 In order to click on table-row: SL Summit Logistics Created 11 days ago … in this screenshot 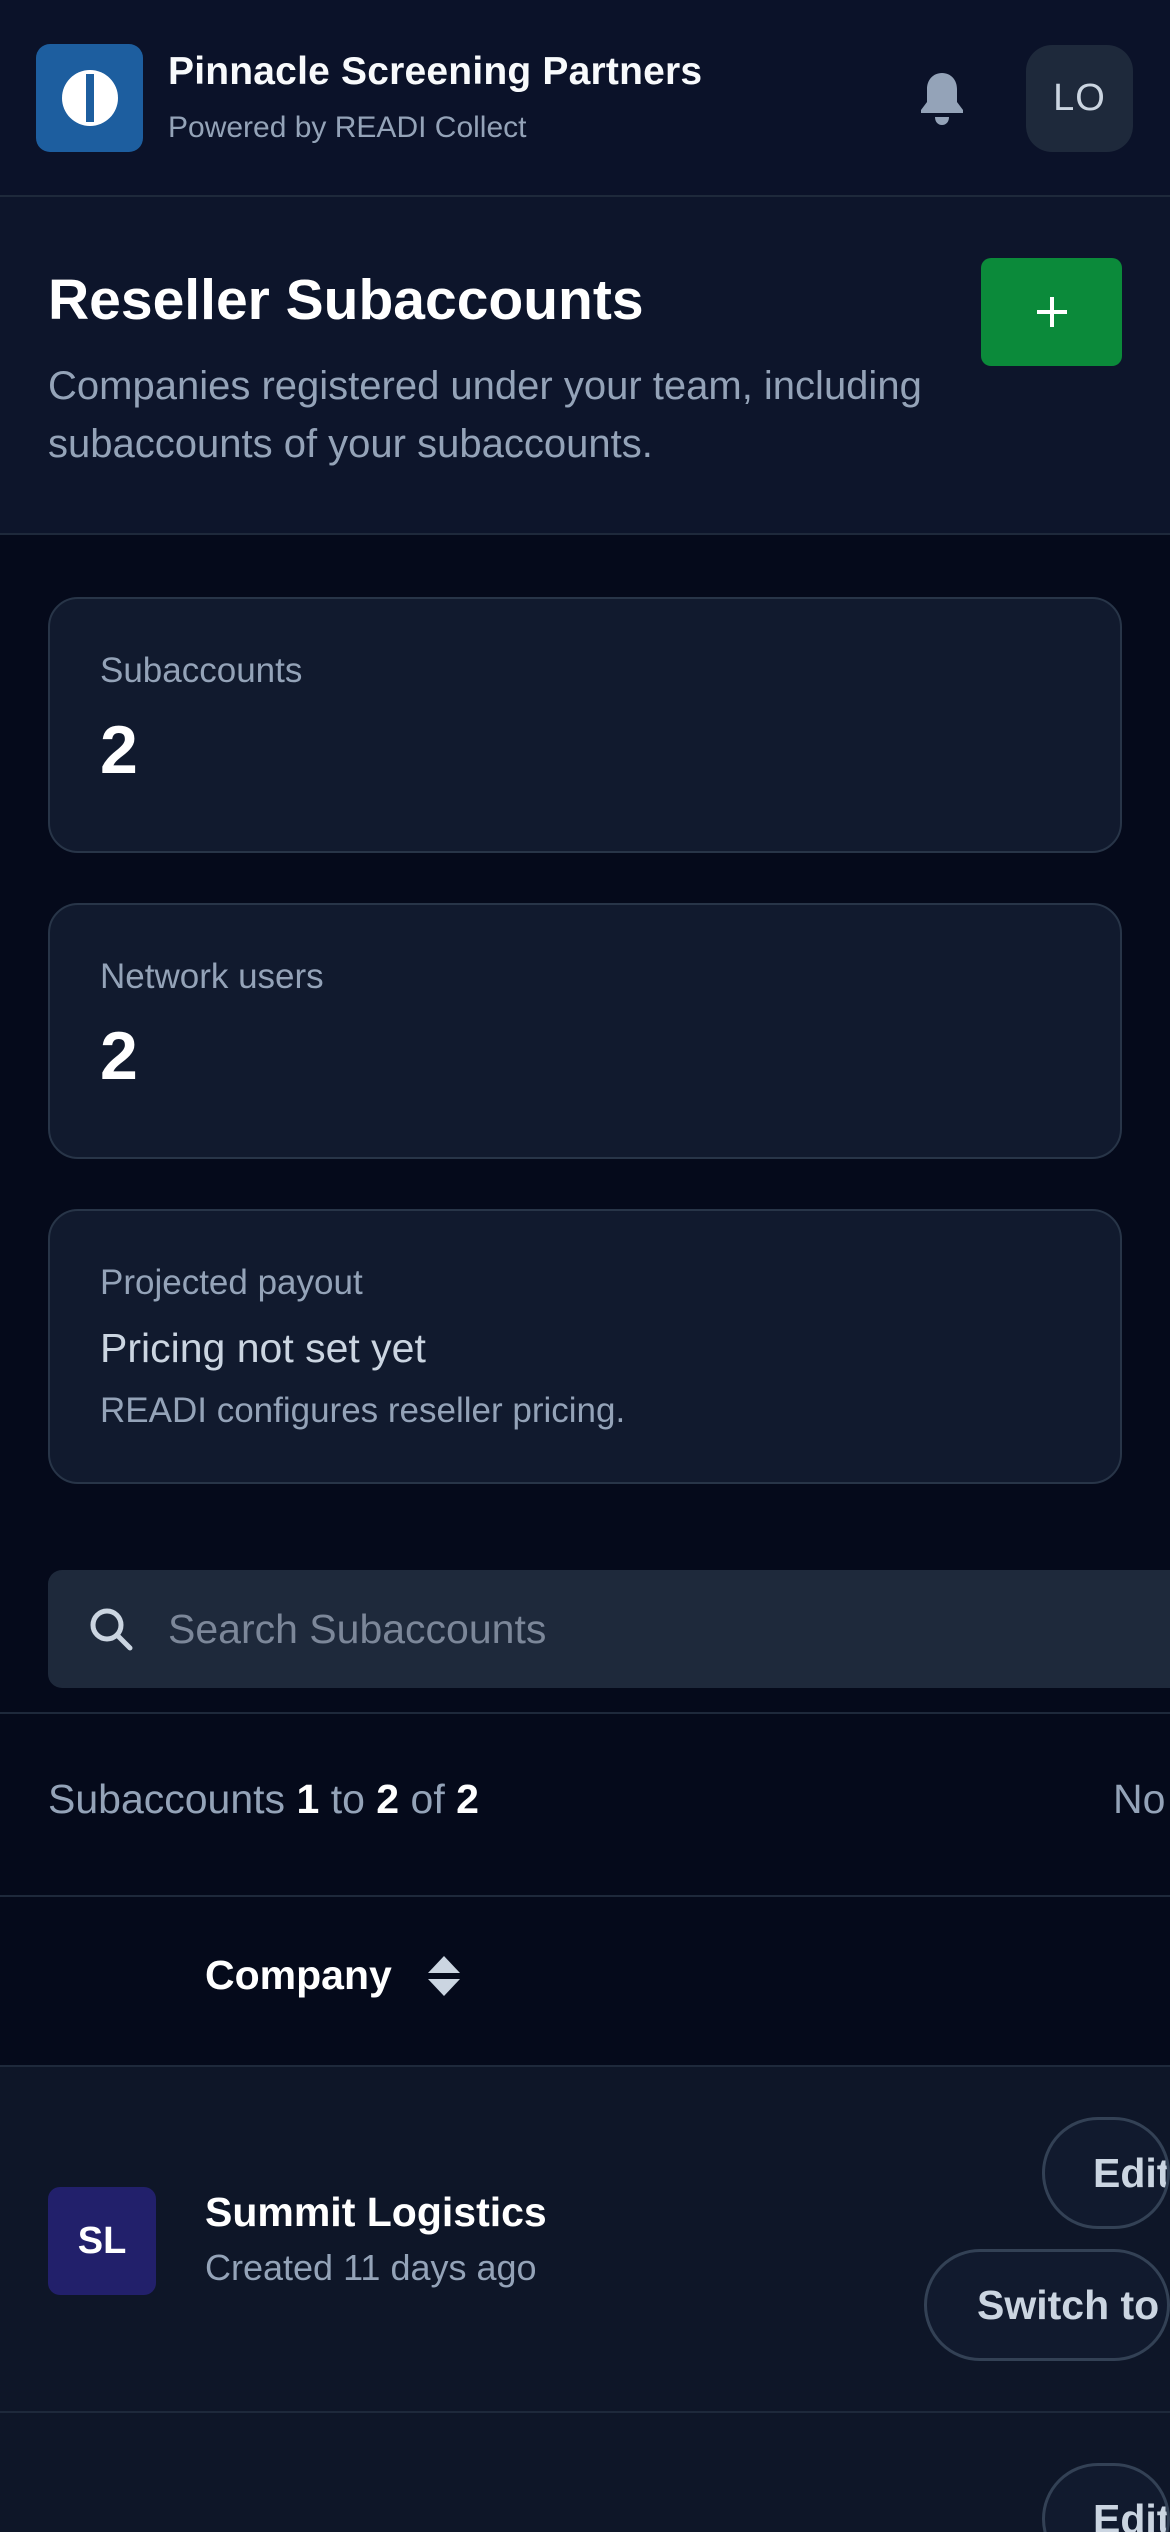, I will do `click(585, 2240)`.